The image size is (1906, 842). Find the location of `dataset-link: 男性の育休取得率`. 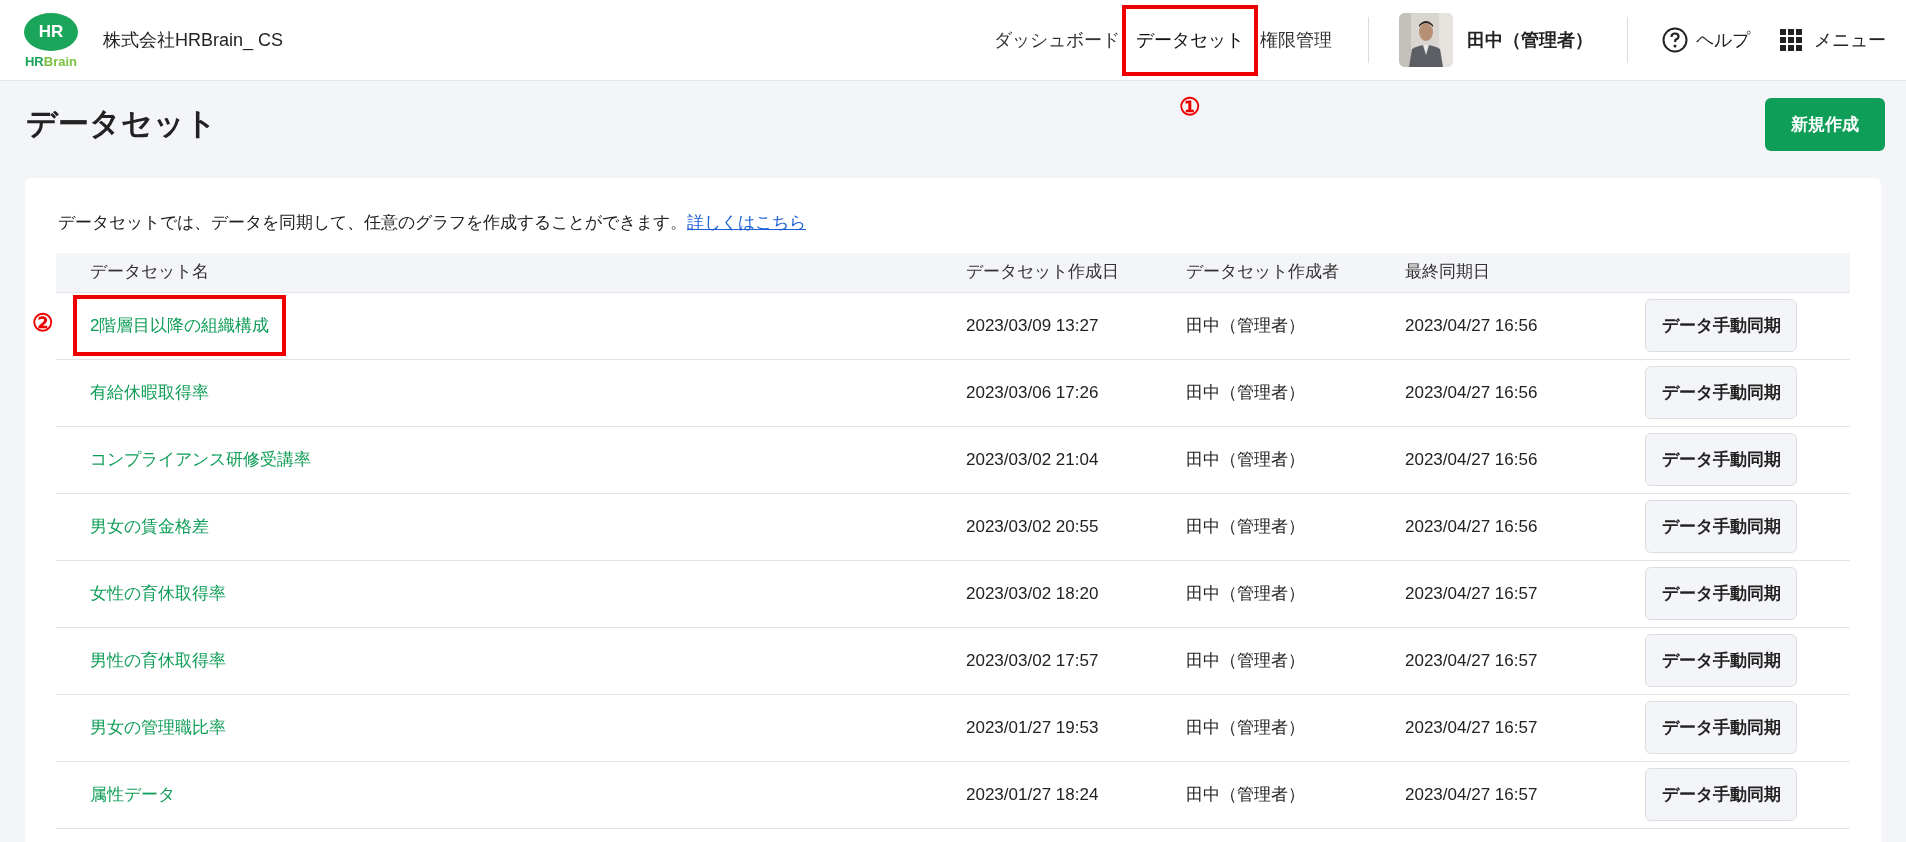

dataset-link: 男性の育休取得率 is located at coordinates (158, 660).